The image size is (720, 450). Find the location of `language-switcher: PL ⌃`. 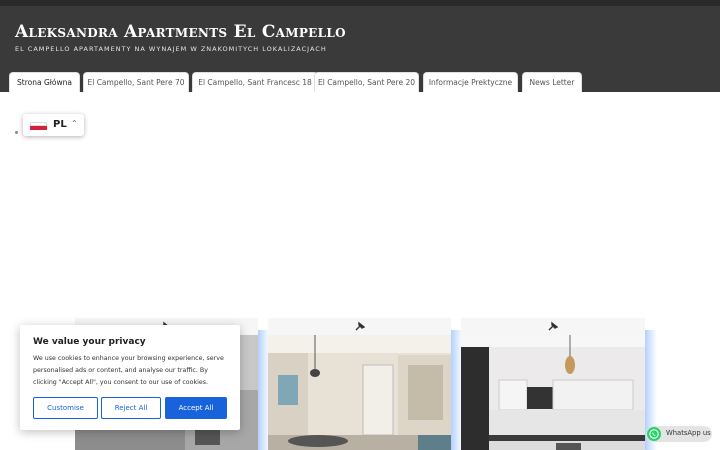

language-switcher: PL ⌃ is located at coordinates (53, 125).